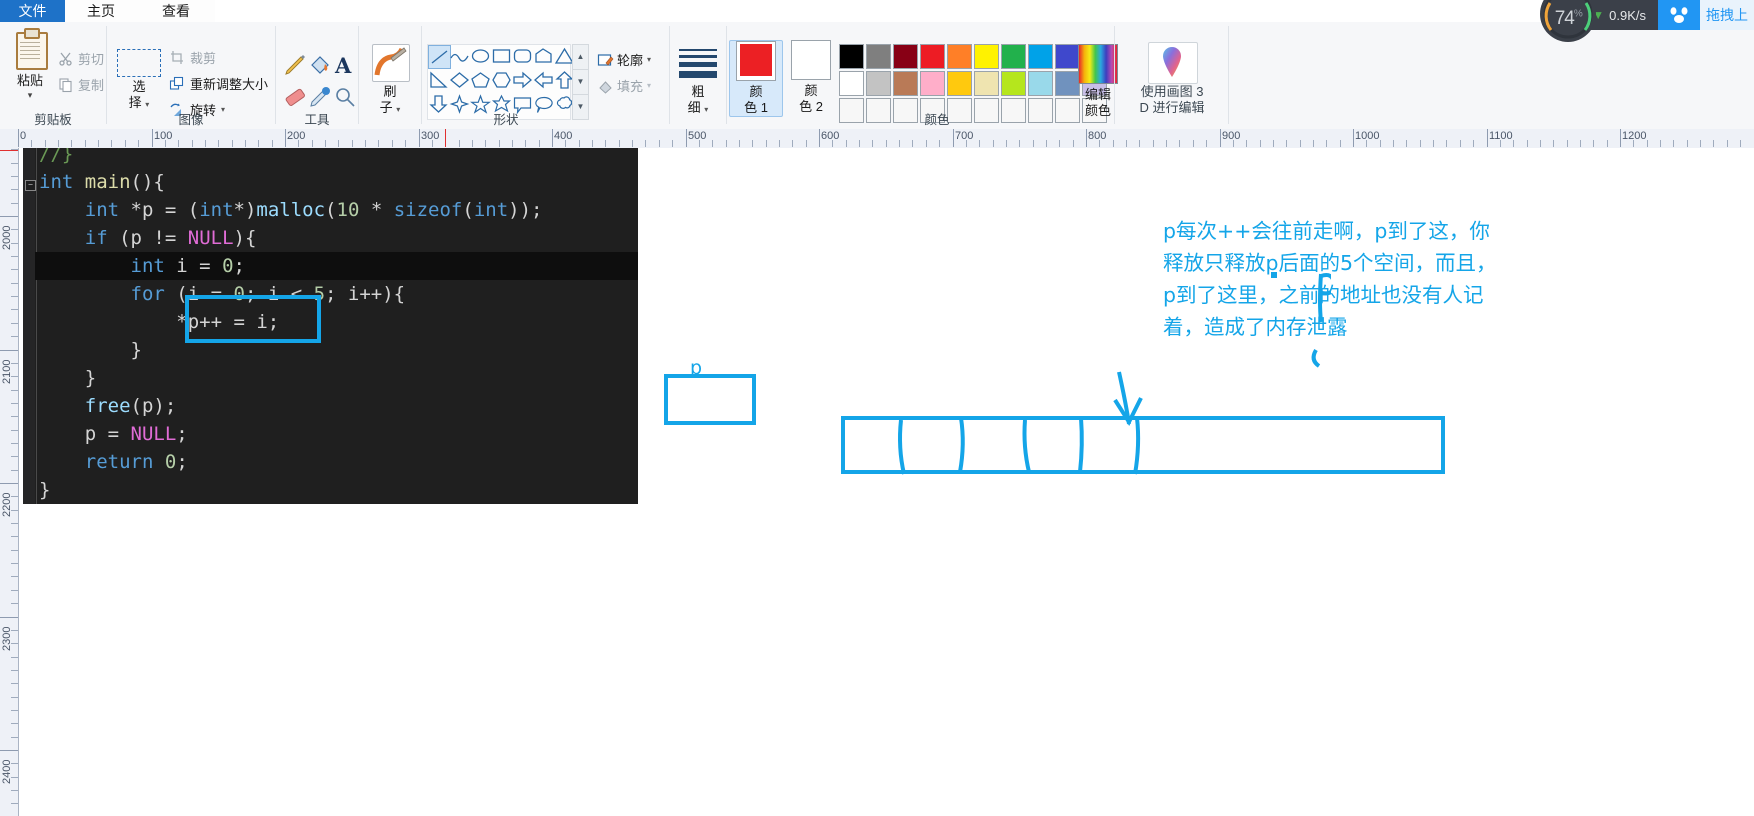 Image resolution: width=1754 pixels, height=816 pixels. I want to click on shape-curve, so click(459, 56).